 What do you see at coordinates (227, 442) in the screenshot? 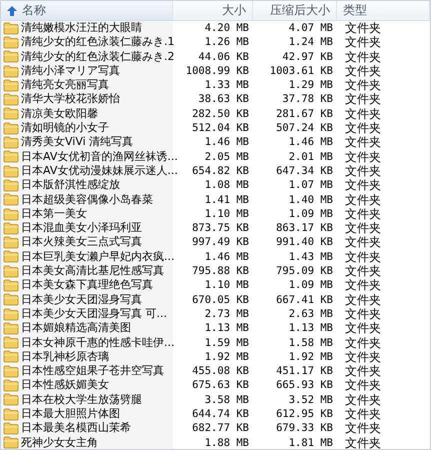
I see `size-cell-text: 1.88 MB` at bounding box center [227, 442].